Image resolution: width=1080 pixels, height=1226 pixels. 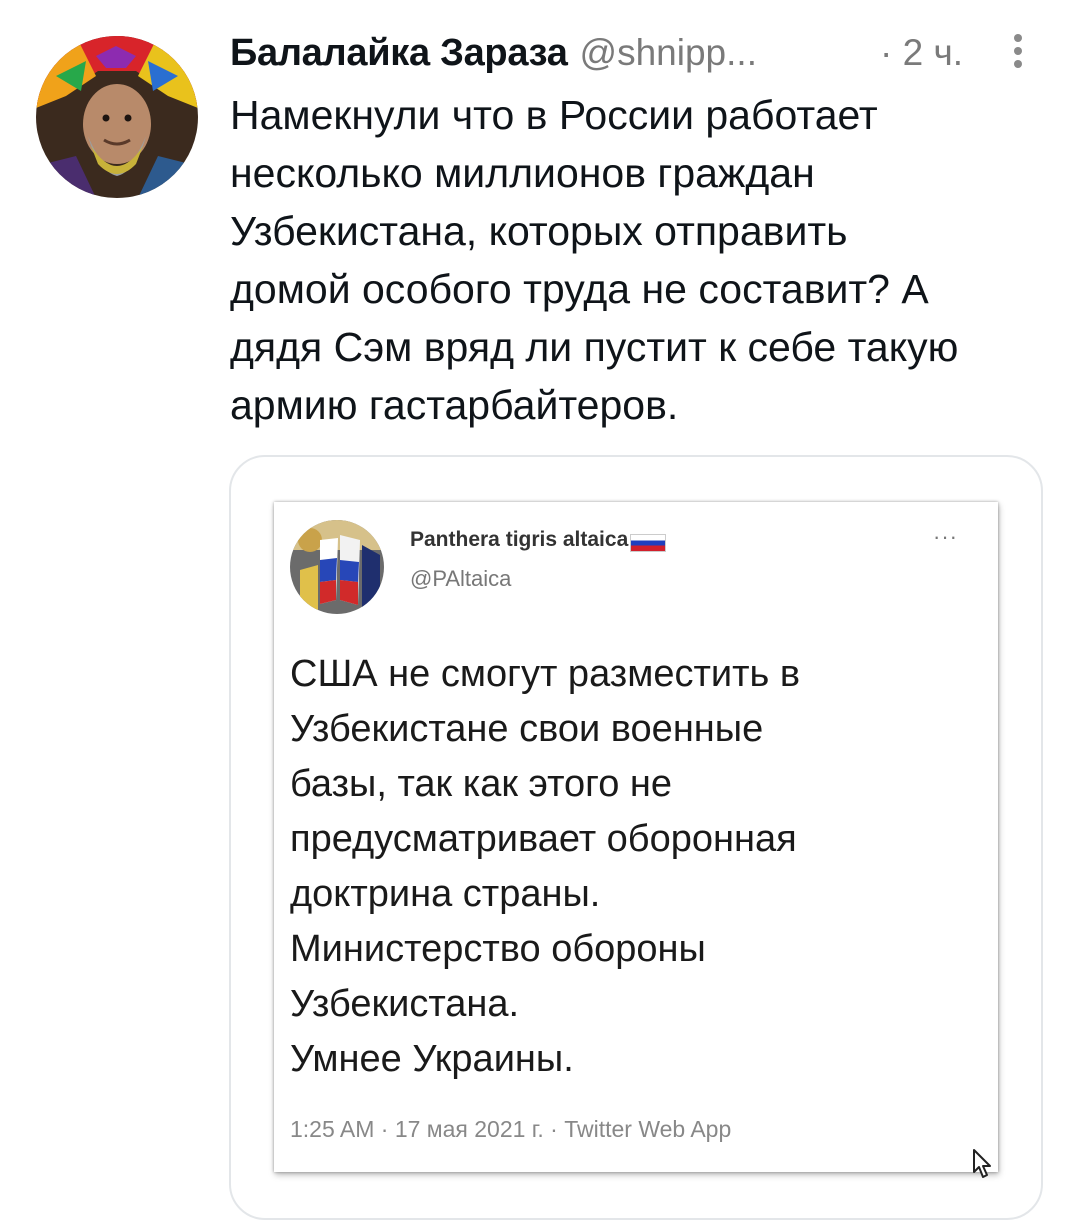 I want to click on embedded-author-name-row: Panthera tigris altaica, so click(x=538, y=540).